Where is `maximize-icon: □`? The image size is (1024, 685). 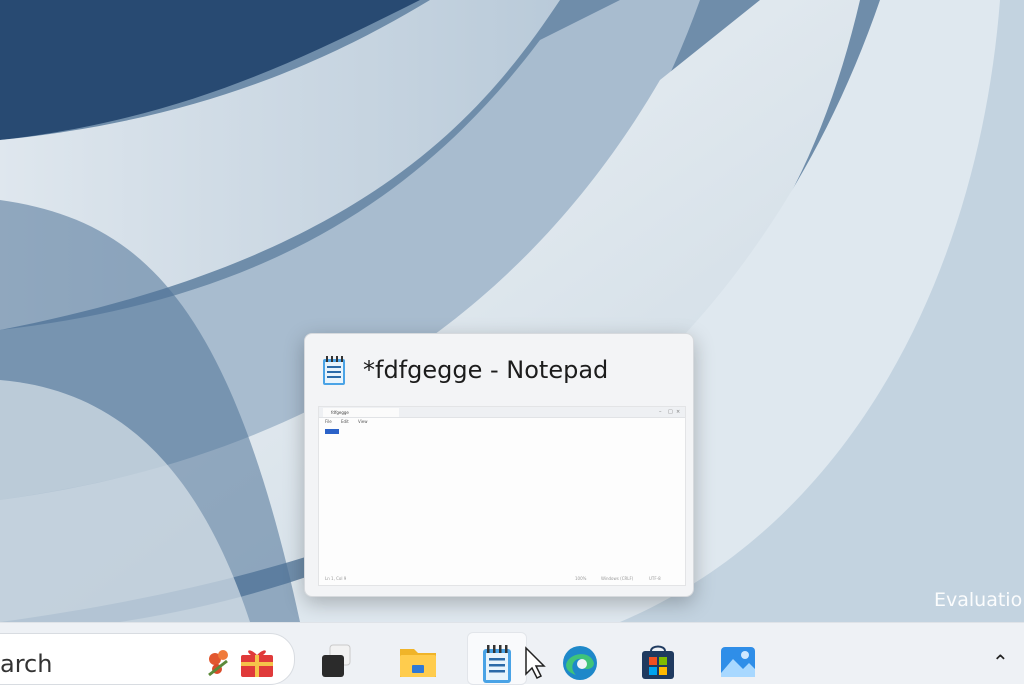
maximize-icon: □ is located at coordinates (670, 412).